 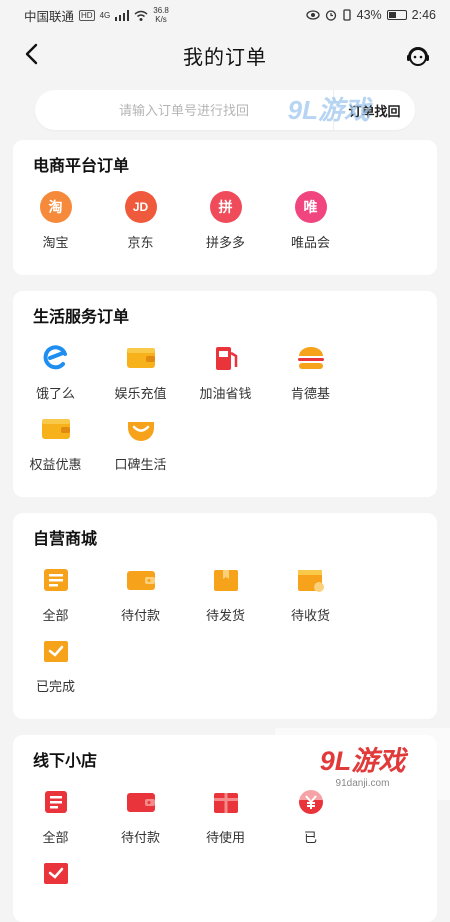 What do you see at coordinates (49, 16) in the screenshot?
I see `carrier-label: 中国联通` at bounding box center [49, 16].